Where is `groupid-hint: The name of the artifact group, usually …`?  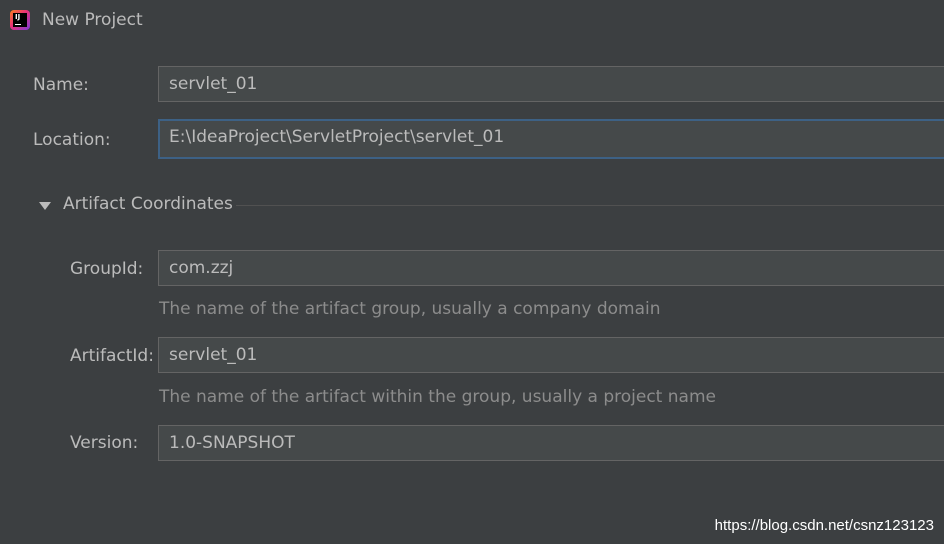
groupid-hint: The name of the artifact group, usually … is located at coordinates (410, 309).